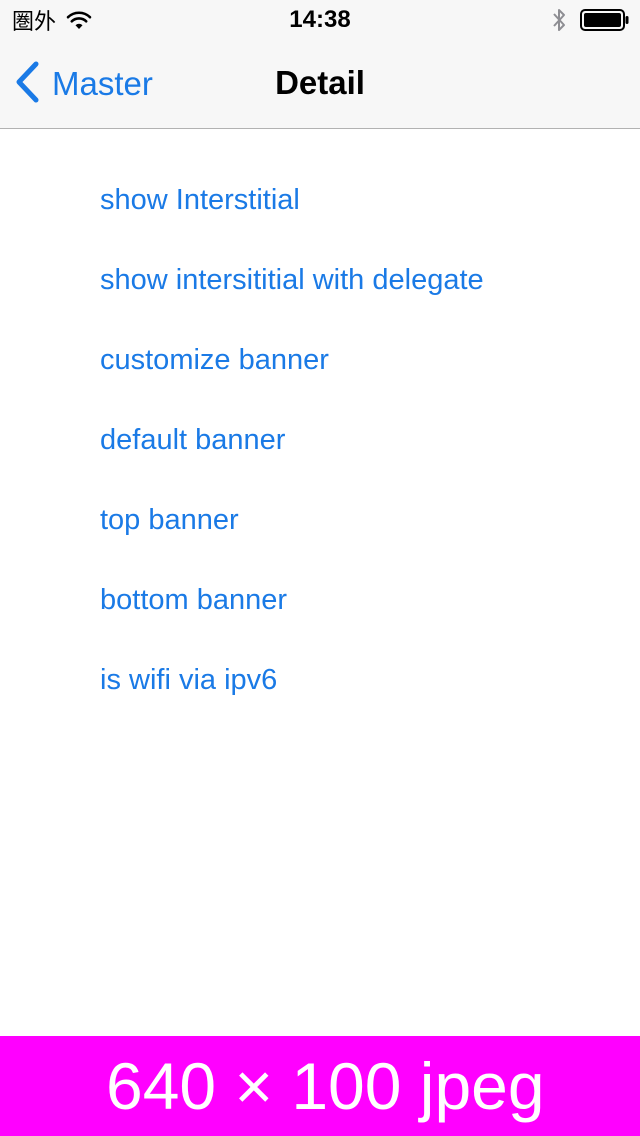 This screenshot has width=640, height=1136. I want to click on is-wifi-via-ipv6-button: is wifi via ipv6, so click(360, 680).